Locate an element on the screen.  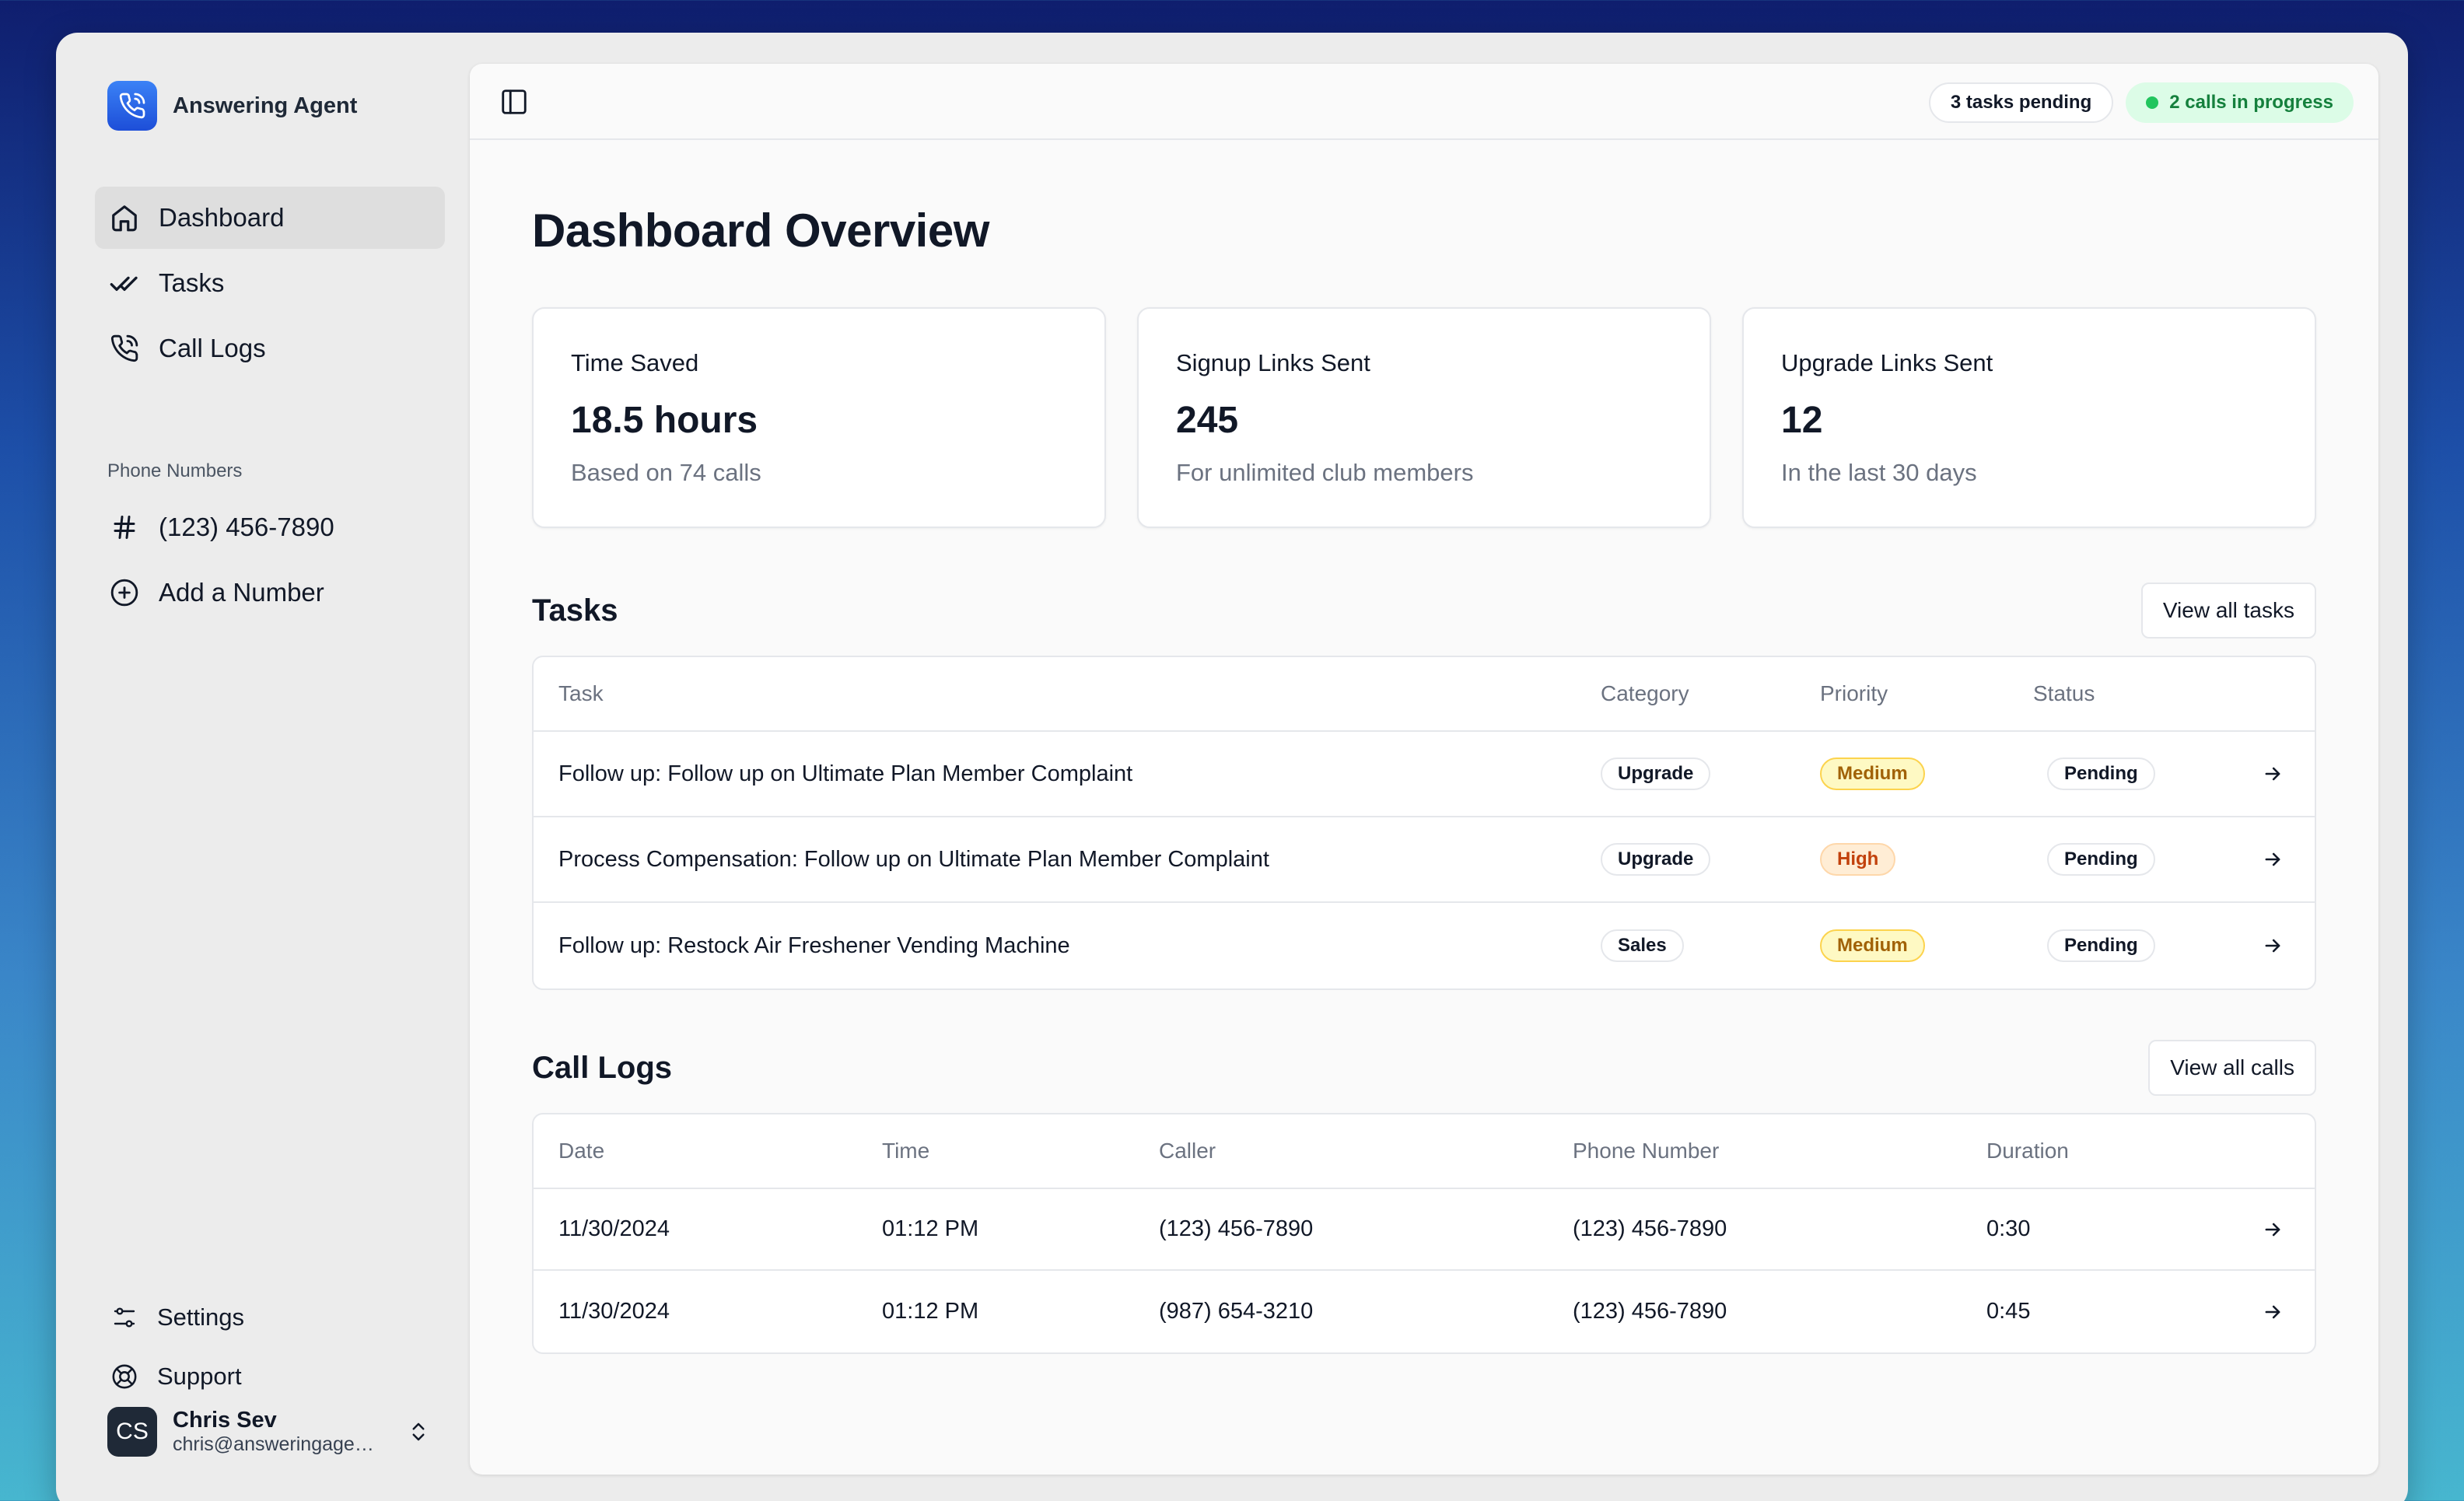
stat-value: 245 is located at coordinates (1208, 420).